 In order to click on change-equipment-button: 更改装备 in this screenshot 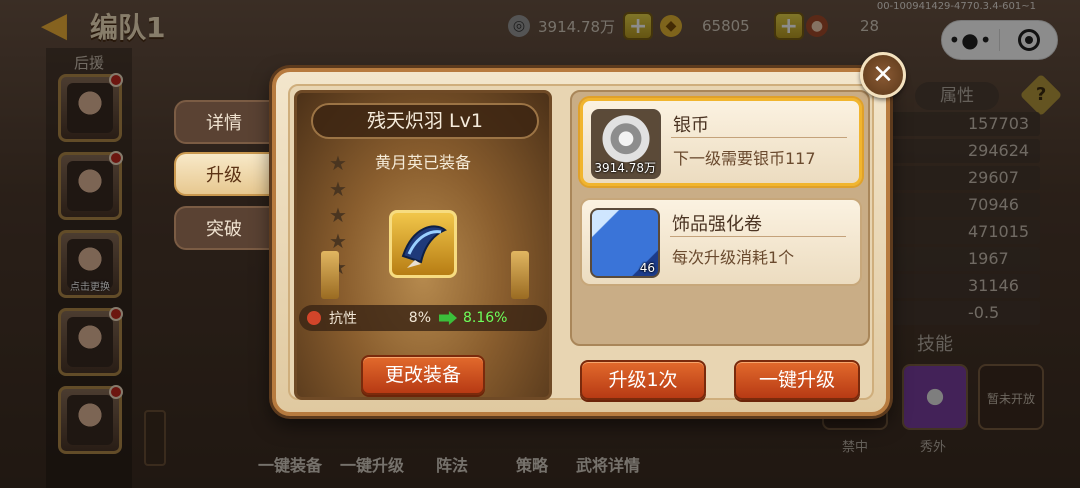, I will do `click(423, 375)`.